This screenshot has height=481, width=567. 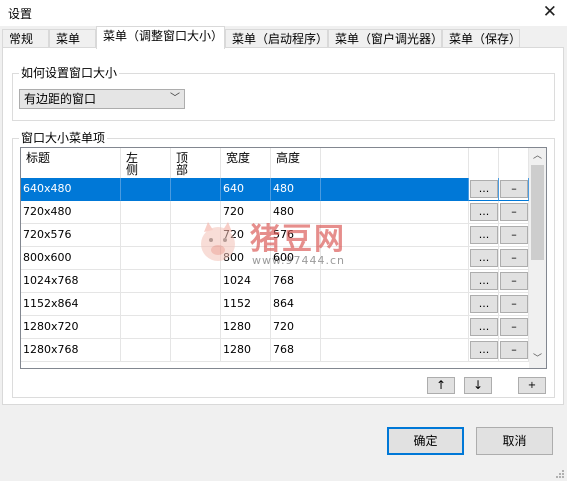 I want to click on col-left: 左 侧, so click(x=146, y=163).